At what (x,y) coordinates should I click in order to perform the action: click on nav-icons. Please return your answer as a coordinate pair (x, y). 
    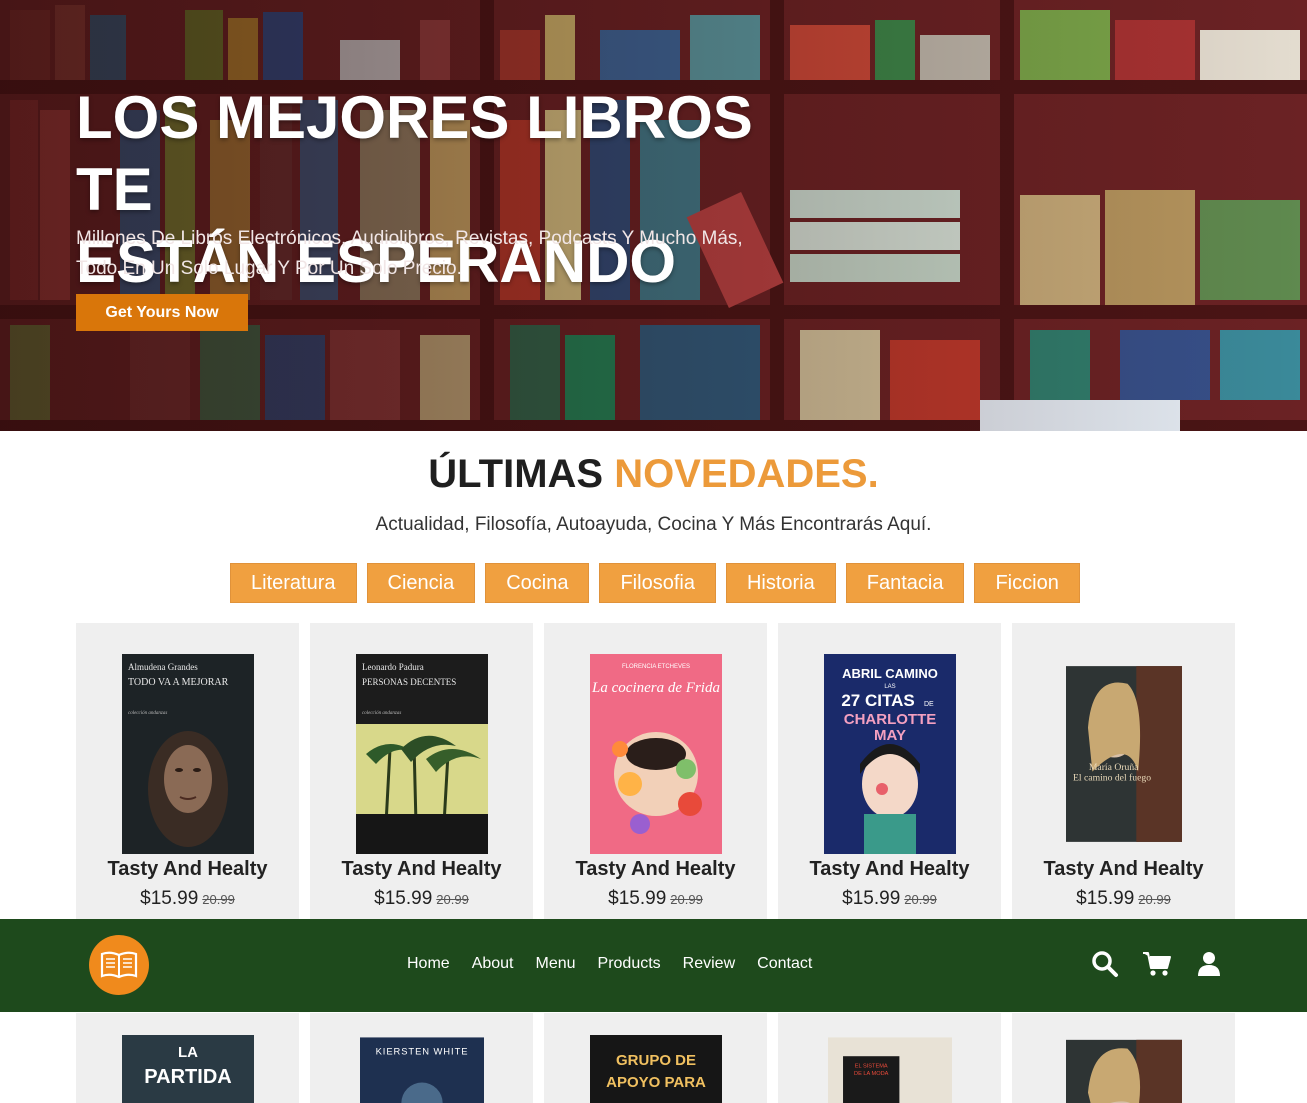
    Looking at the image, I should click on (1157, 964).